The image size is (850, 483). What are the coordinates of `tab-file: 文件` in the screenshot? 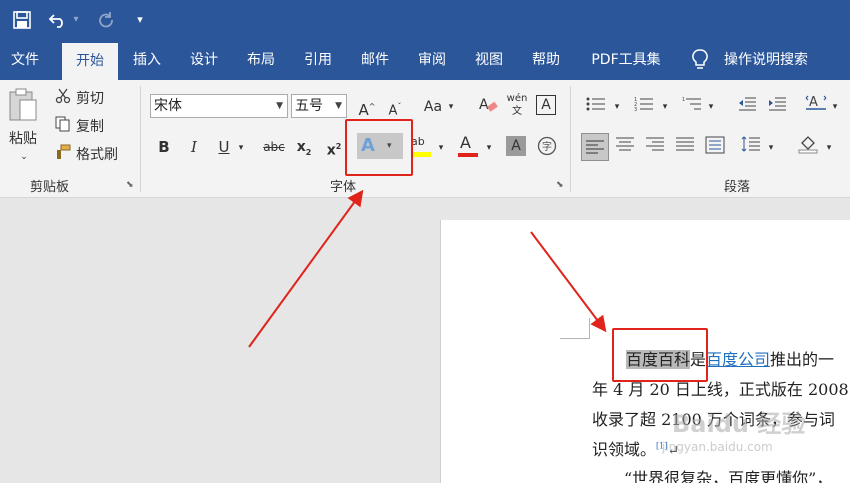 It's located at (25, 60).